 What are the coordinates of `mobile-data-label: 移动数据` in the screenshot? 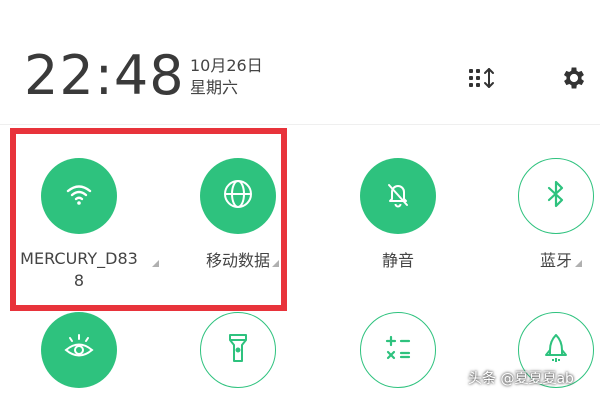 It's located at (237, 260).